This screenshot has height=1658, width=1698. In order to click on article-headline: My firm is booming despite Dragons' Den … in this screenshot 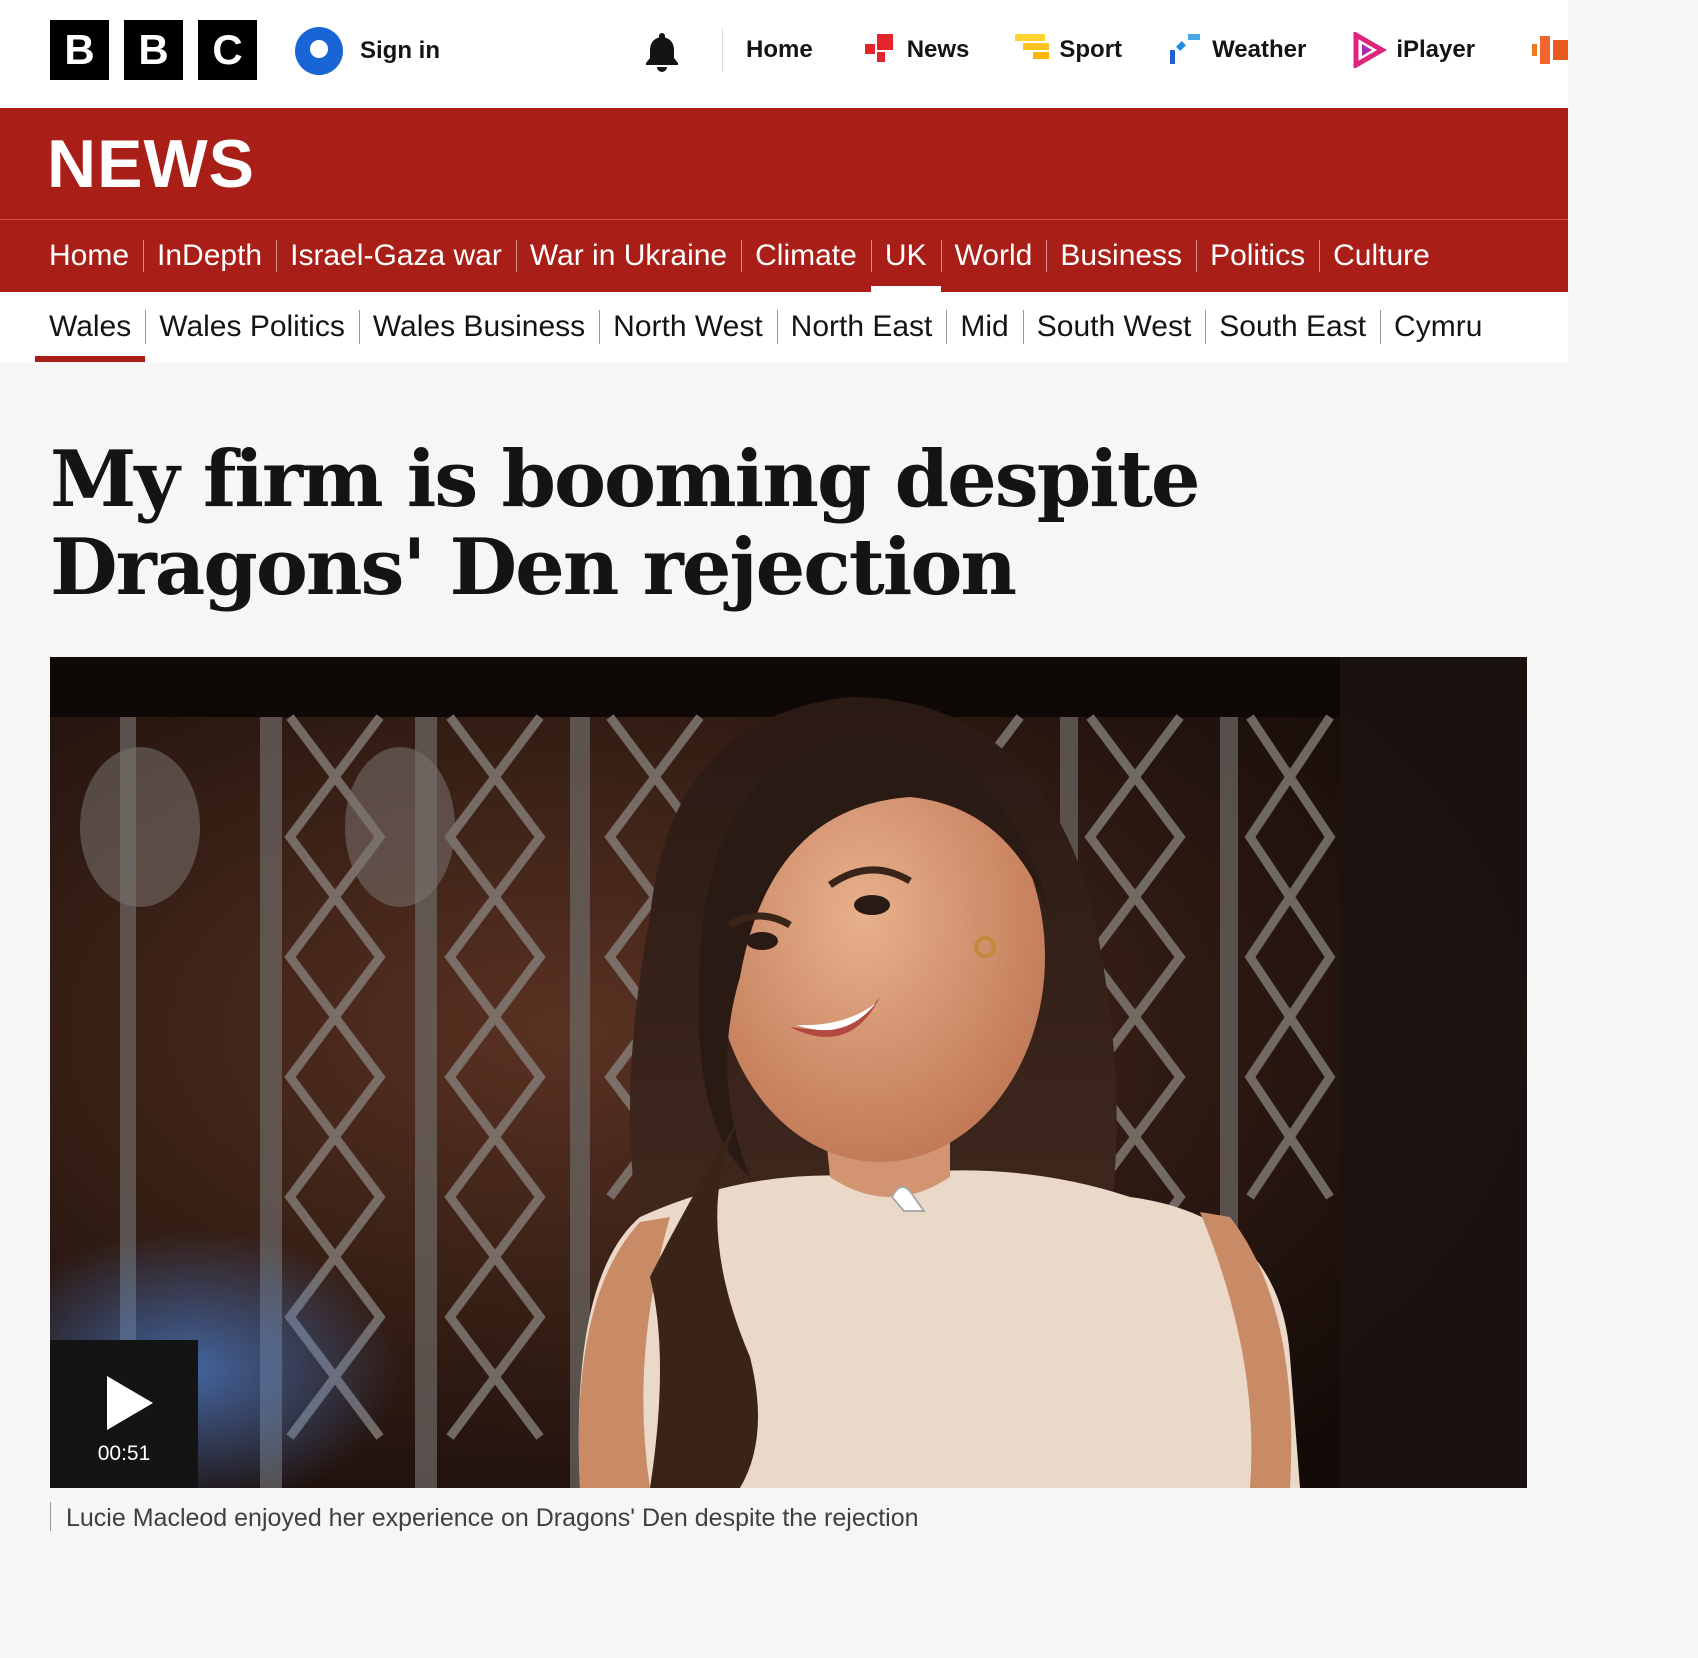, I will do `click(625, 523)`.